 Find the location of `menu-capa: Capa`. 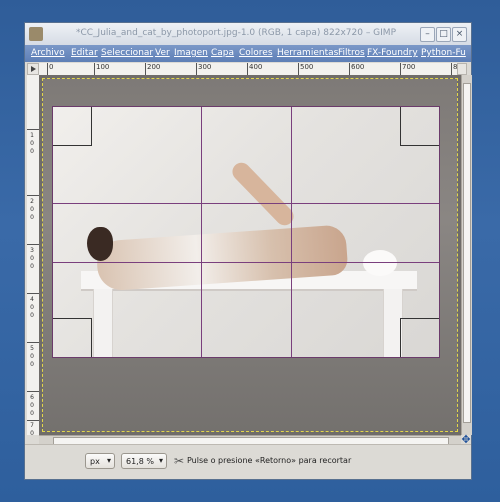

menu-capa: Capa is located at coordinates (222, 53).